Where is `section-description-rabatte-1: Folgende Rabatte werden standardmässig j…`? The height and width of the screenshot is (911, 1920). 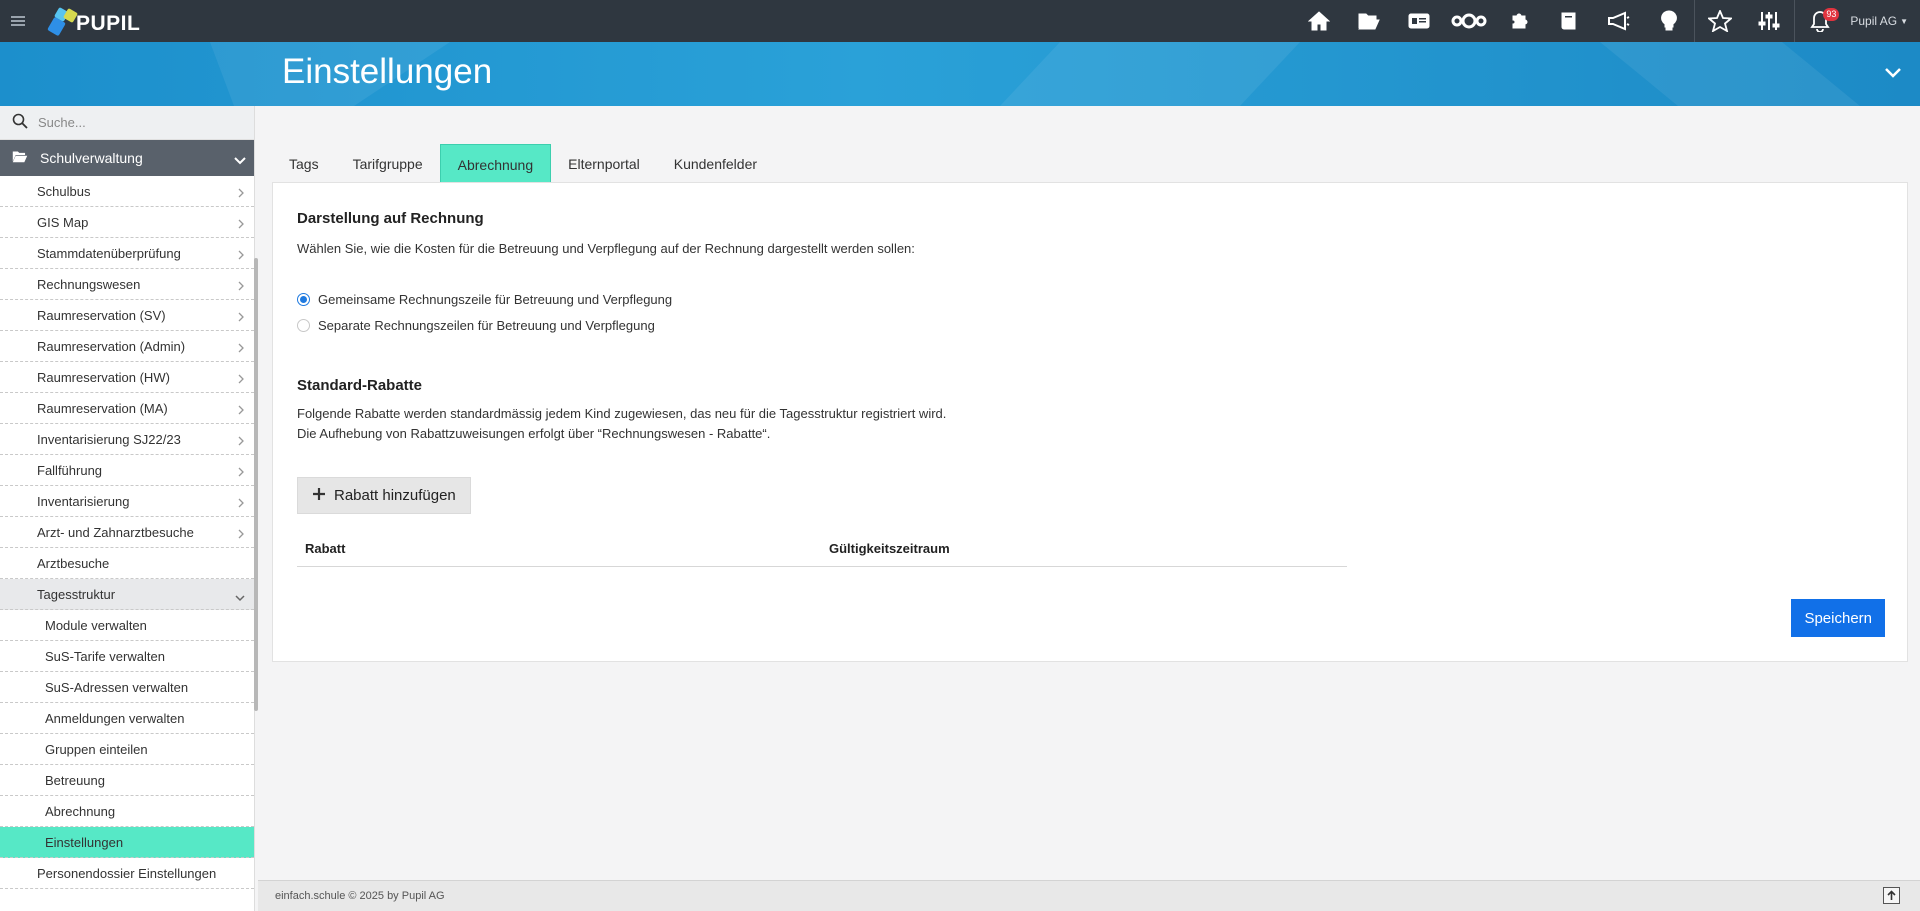
section-description-rabatte-1: Folgende Rabatte werden standardmässig j… is located at coordinates (622, 413).